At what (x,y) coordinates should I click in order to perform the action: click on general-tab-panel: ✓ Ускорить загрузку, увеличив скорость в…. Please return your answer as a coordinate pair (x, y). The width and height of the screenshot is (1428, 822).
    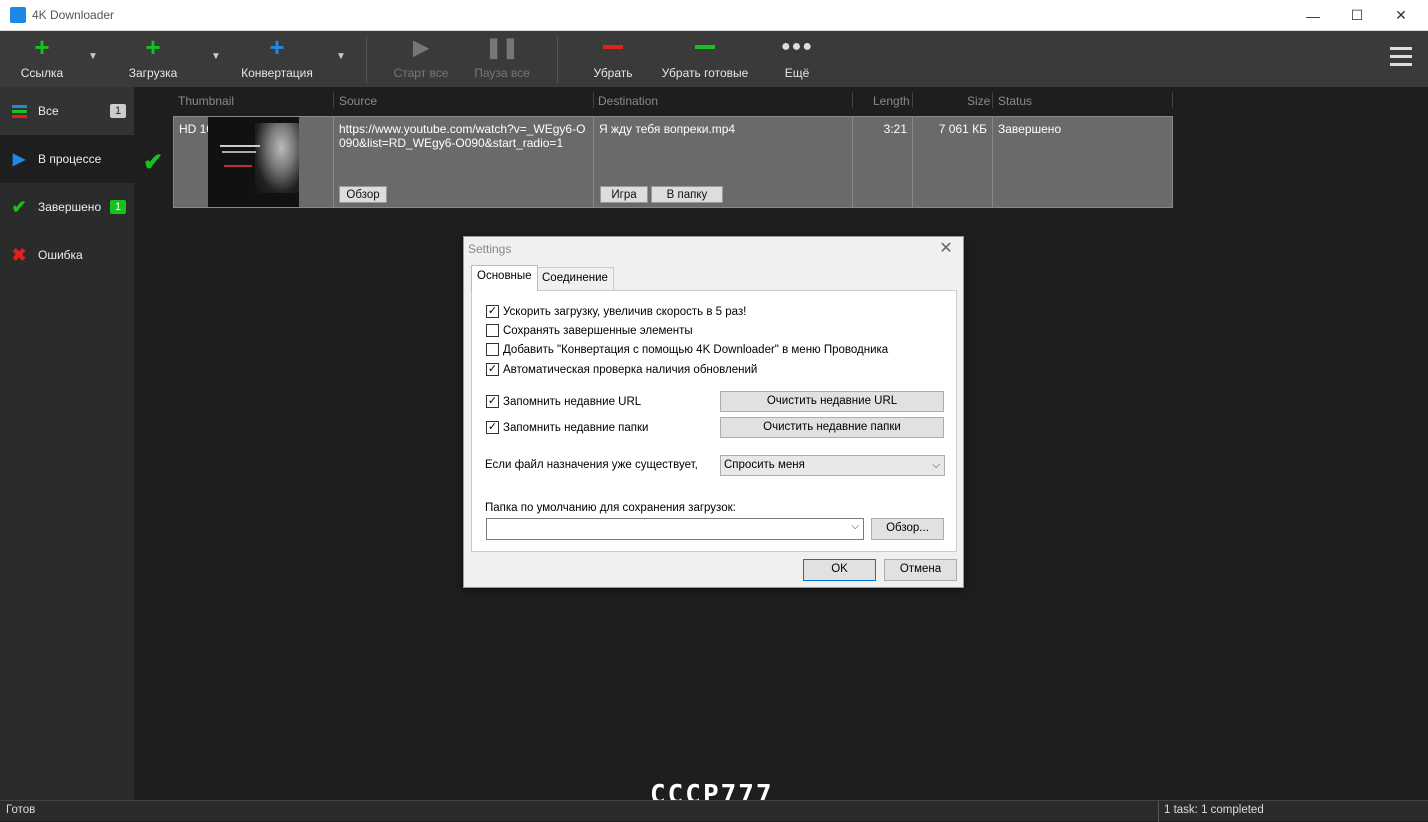
    Looking at the image, I should click on (714, 421).